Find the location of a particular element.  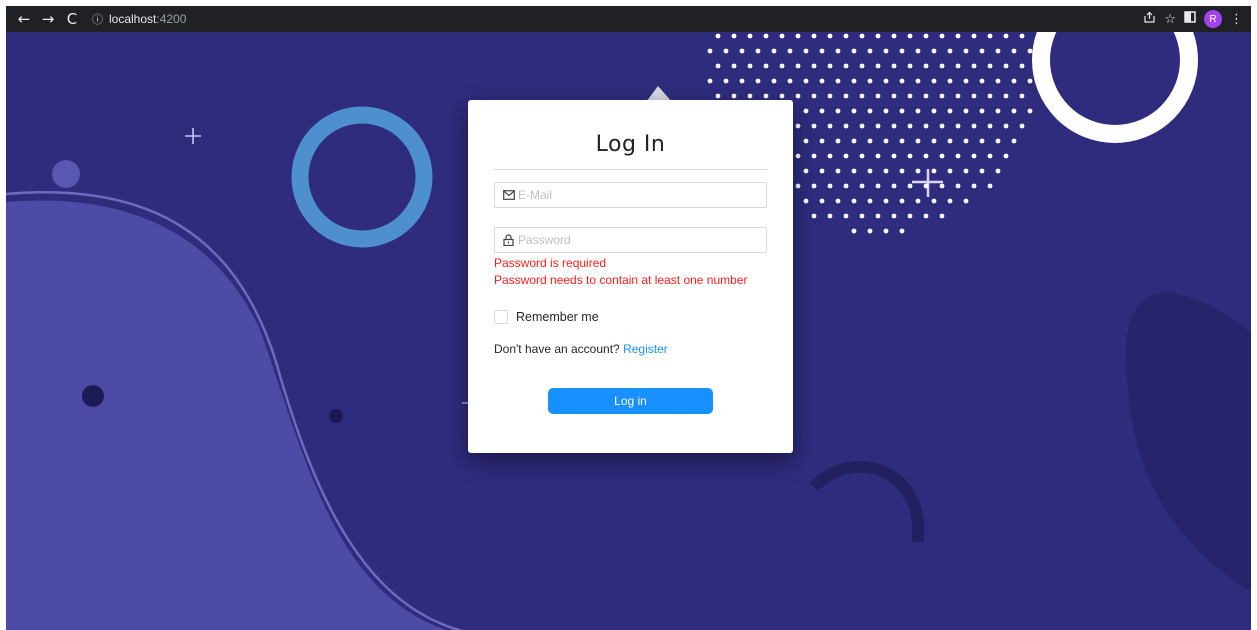

reload-icon: C is located at coordinates (72, 19).